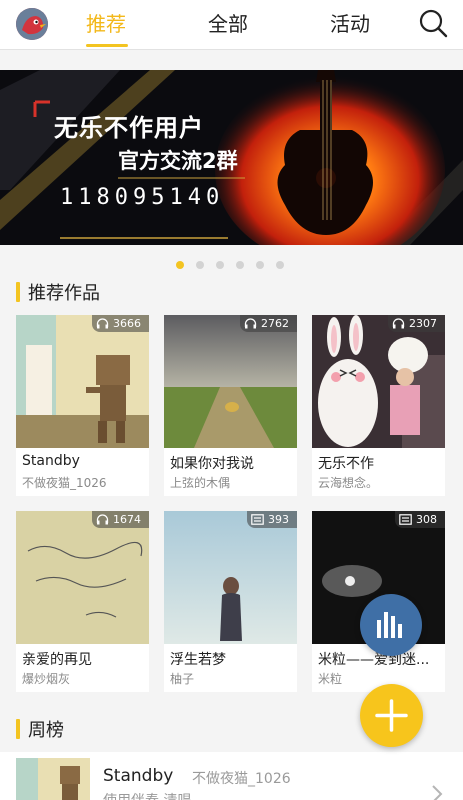 Image resolution: width=463 pixels, height=800 pixels. Describe the element at coordinates (348, 482) in the screenshot. I see `work-author: 云海想念。` at that location.